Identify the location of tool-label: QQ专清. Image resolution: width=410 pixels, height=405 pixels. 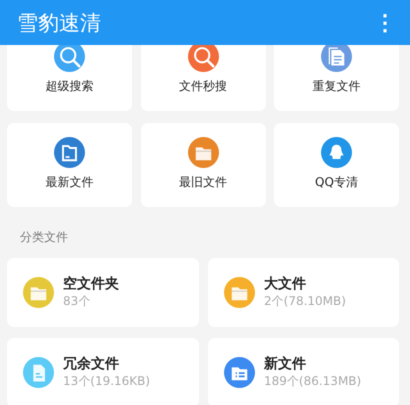
(336, 182).